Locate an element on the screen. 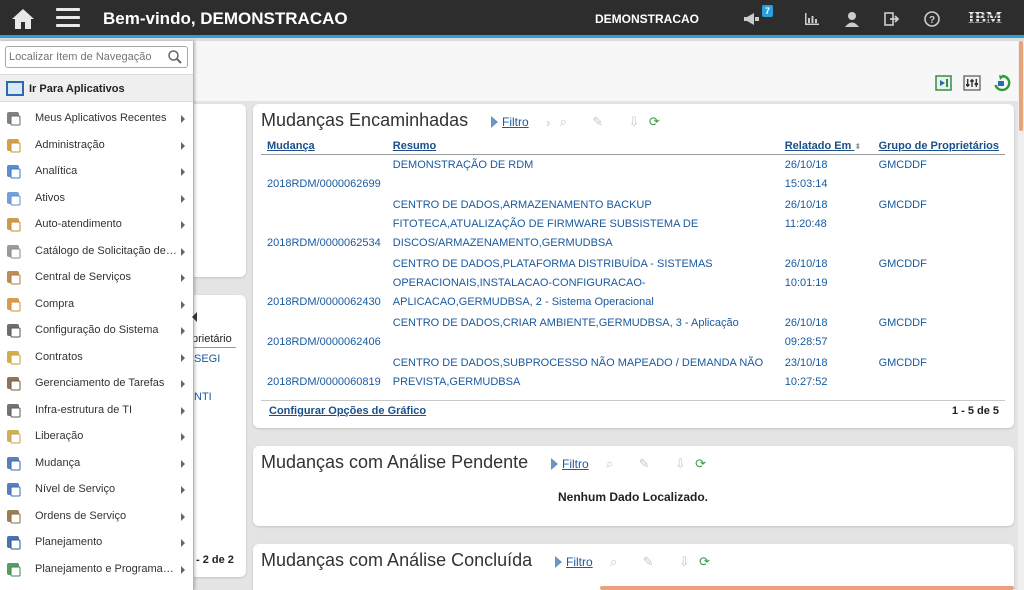 Image resolution: width=1024 pixels, height=590 pixels. column-header-change: Mudança is located at coordinates (324, 146).